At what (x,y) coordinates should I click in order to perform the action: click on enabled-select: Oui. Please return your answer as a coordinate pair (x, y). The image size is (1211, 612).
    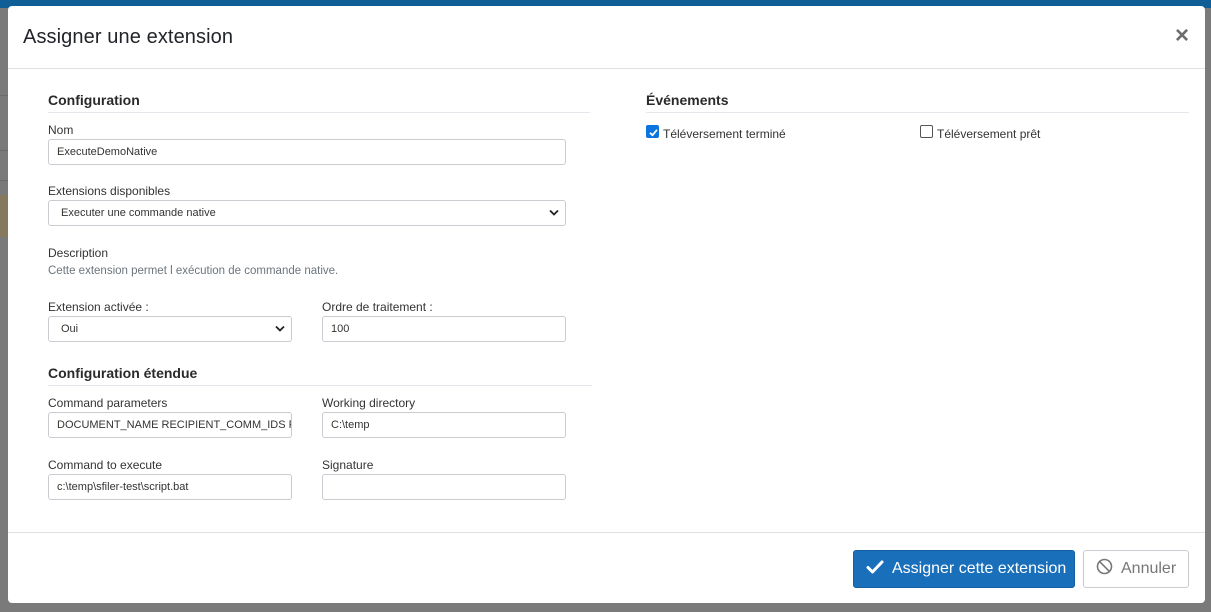
    Looking at the image, I should click on (170, 329).